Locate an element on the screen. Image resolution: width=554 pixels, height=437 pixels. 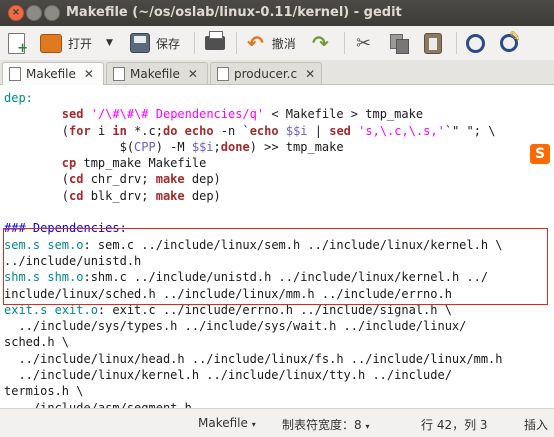
code-line: (cd blk_drv; make dep) is located at coordinates (112, 195).